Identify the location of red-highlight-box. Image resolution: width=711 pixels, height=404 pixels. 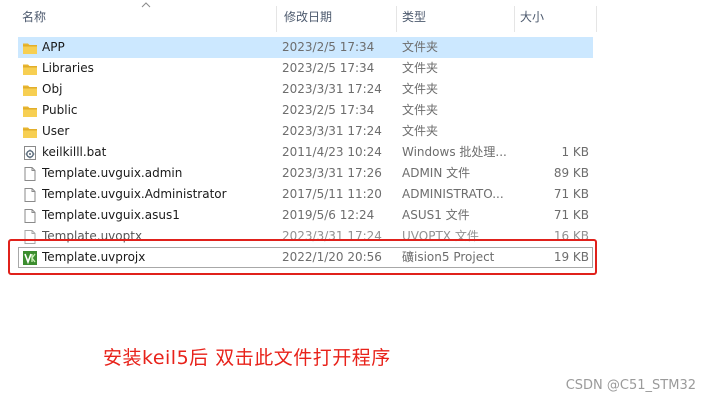
(302, 257).